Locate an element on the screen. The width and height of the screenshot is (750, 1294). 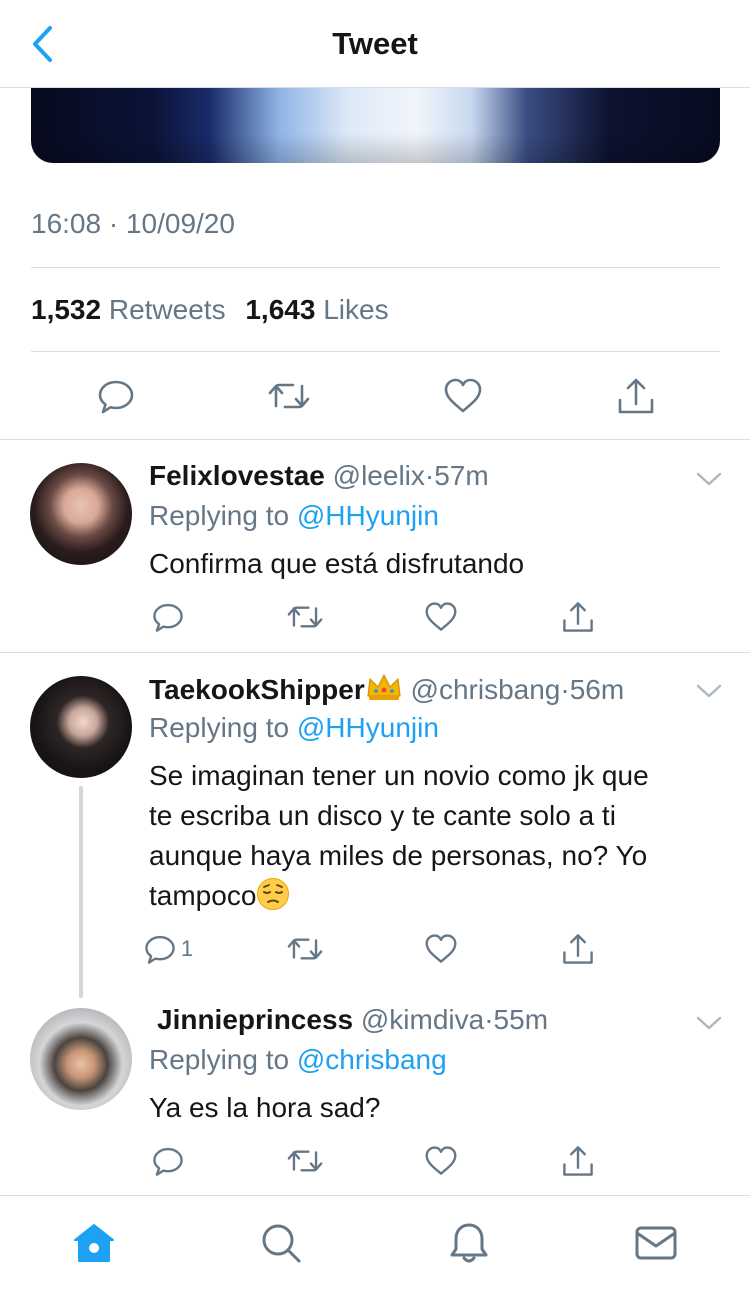
tweet-media-image is located at coordinates (375, 125).